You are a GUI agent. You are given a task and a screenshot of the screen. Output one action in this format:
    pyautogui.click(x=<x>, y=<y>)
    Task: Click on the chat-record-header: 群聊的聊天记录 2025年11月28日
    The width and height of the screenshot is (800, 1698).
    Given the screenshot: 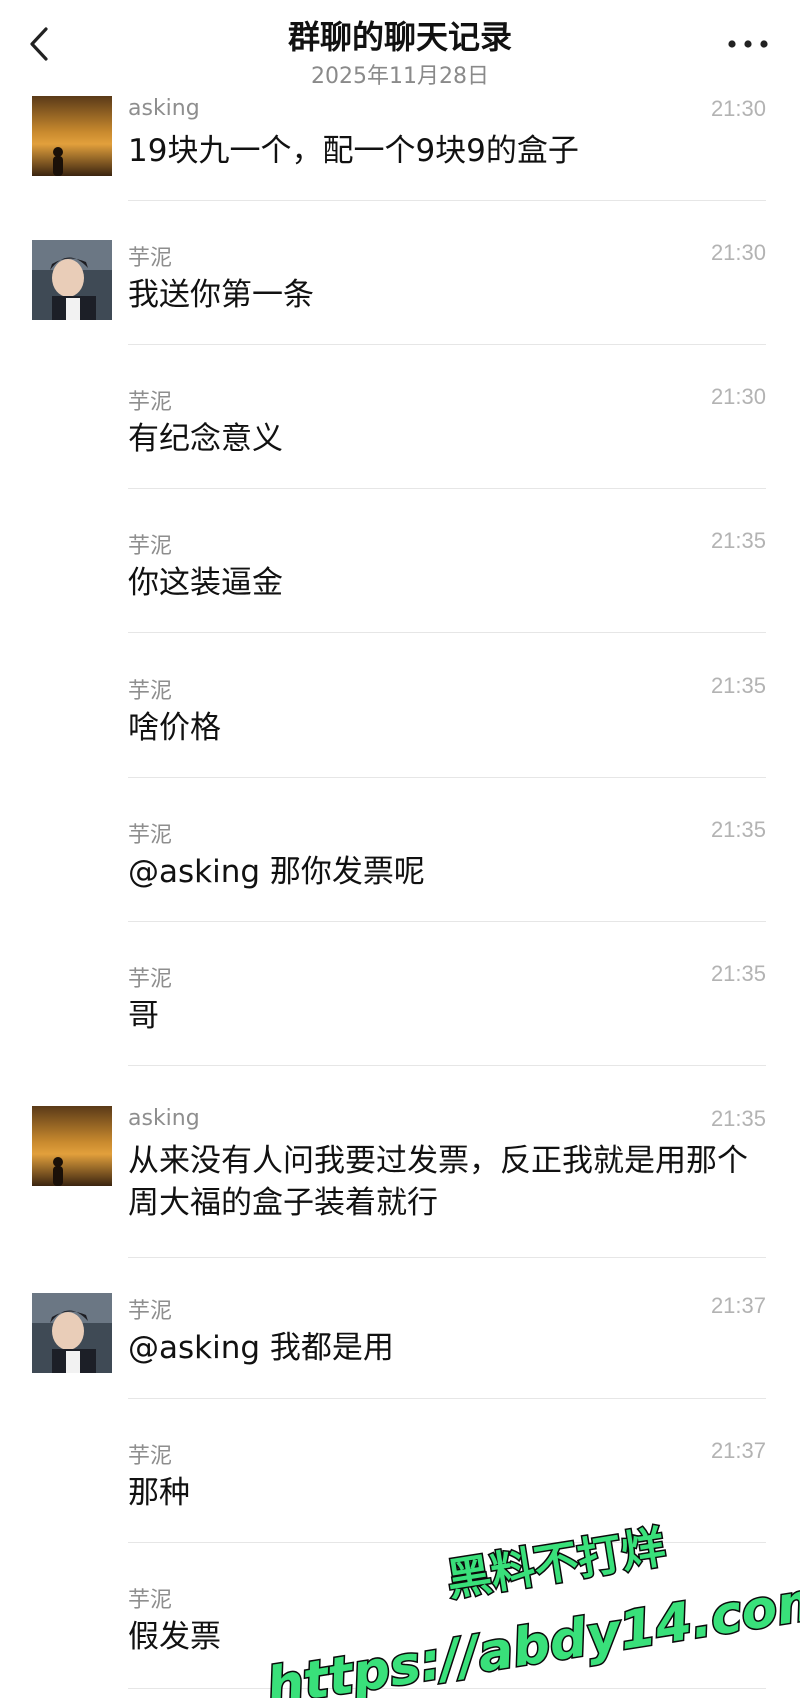 What is the action you would take?
    pyautogui.click(x=400, y=46)
    